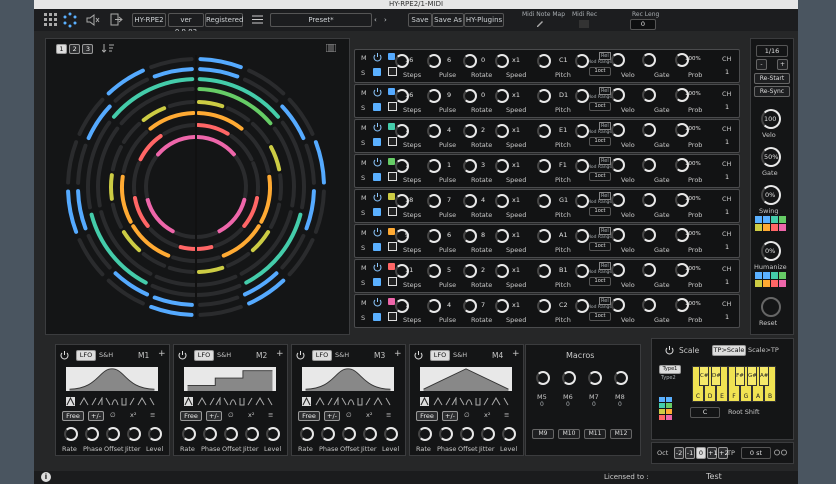  Describe the element at coordinates (377, 232) in the screenshot. I see `power-icon` at that location.